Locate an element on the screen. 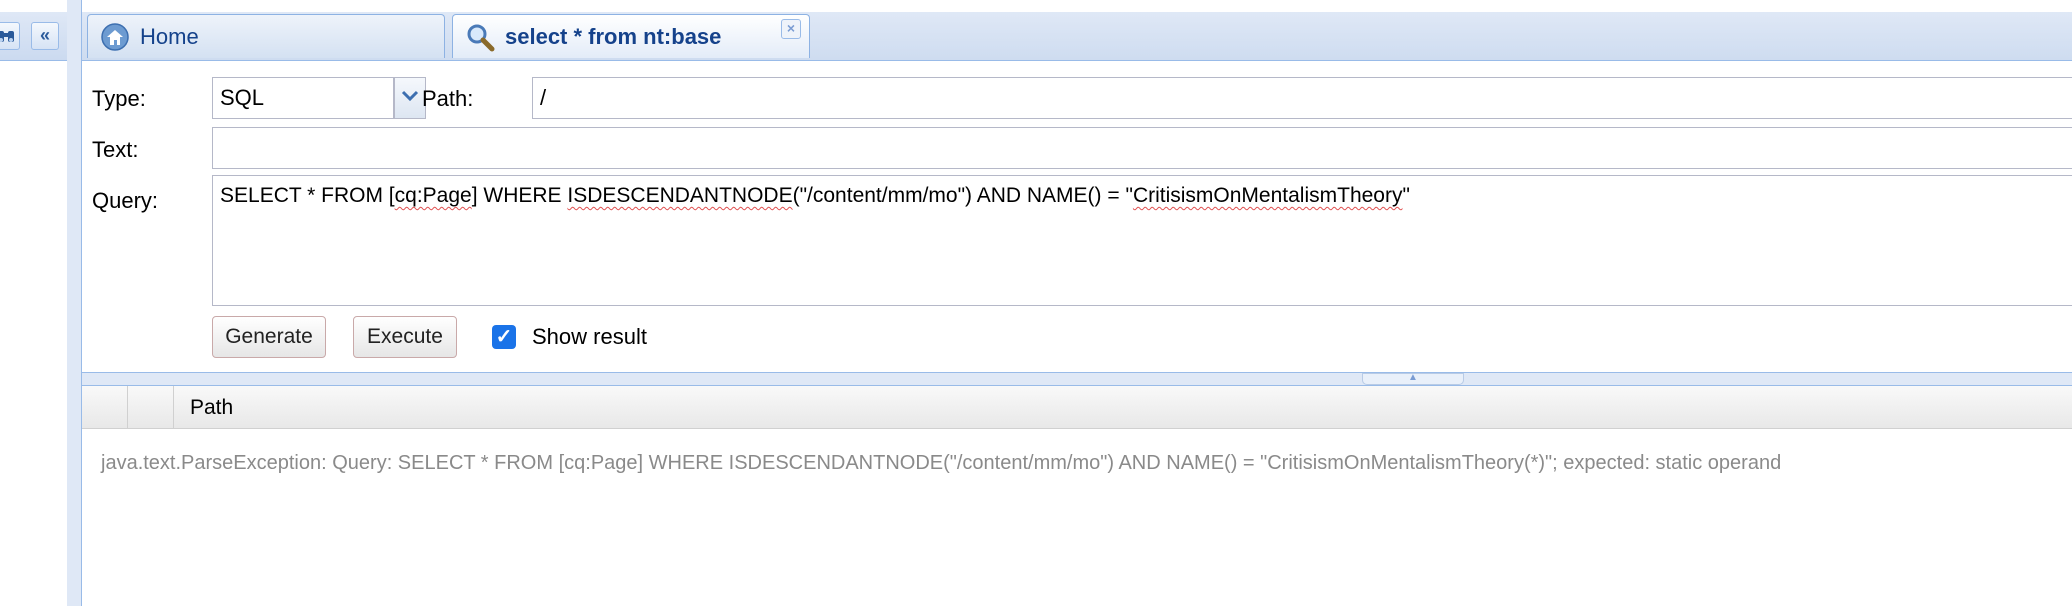  show-result-checkbox: ✓ is located at coordinates (504, 337).